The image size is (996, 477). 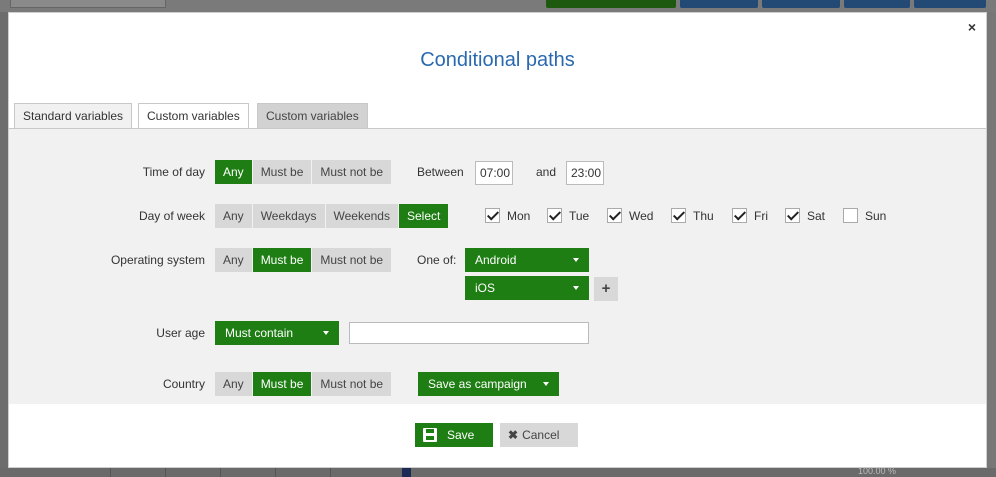 What do you see at coordinates (440, 172) in the screenshot?
I see `between-label: Between` at bounding box center [440, 172].